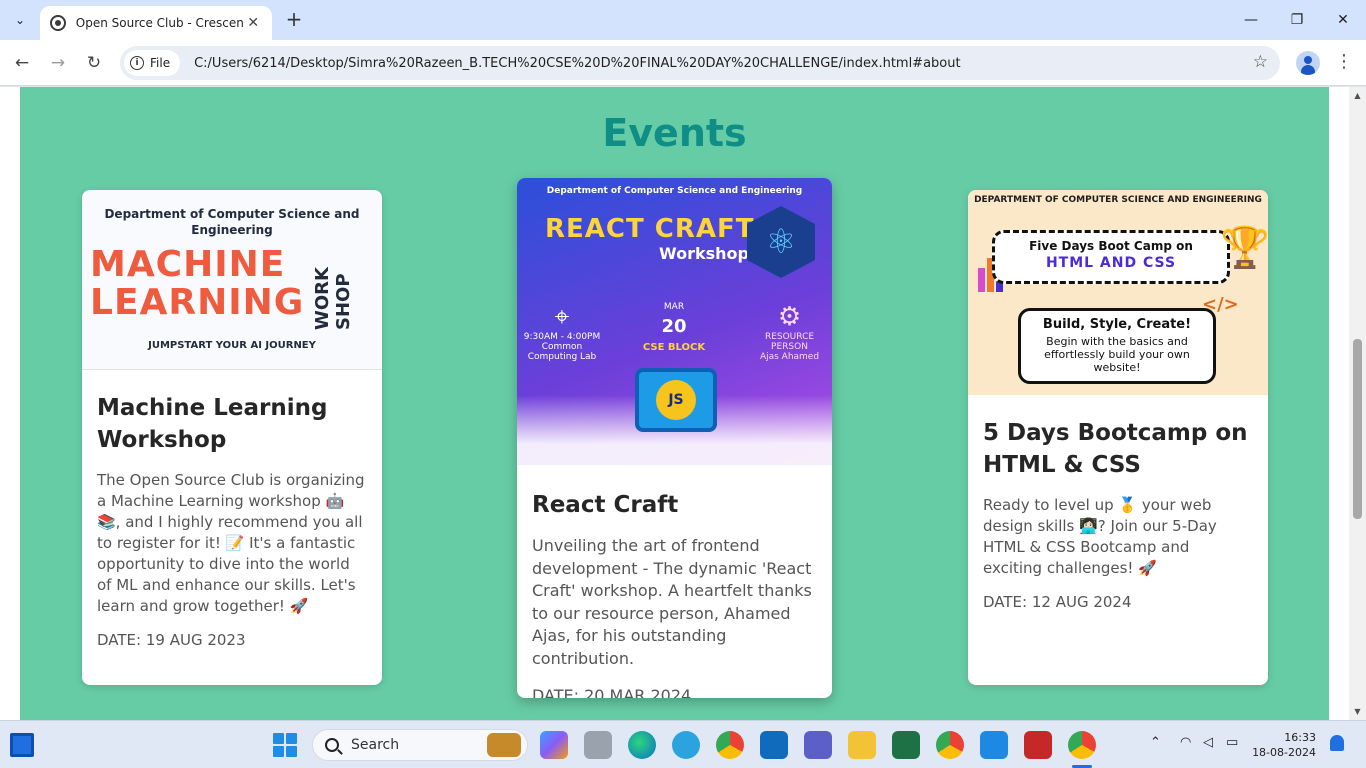  I want to click on excel-app-icon, so click(906, 745).